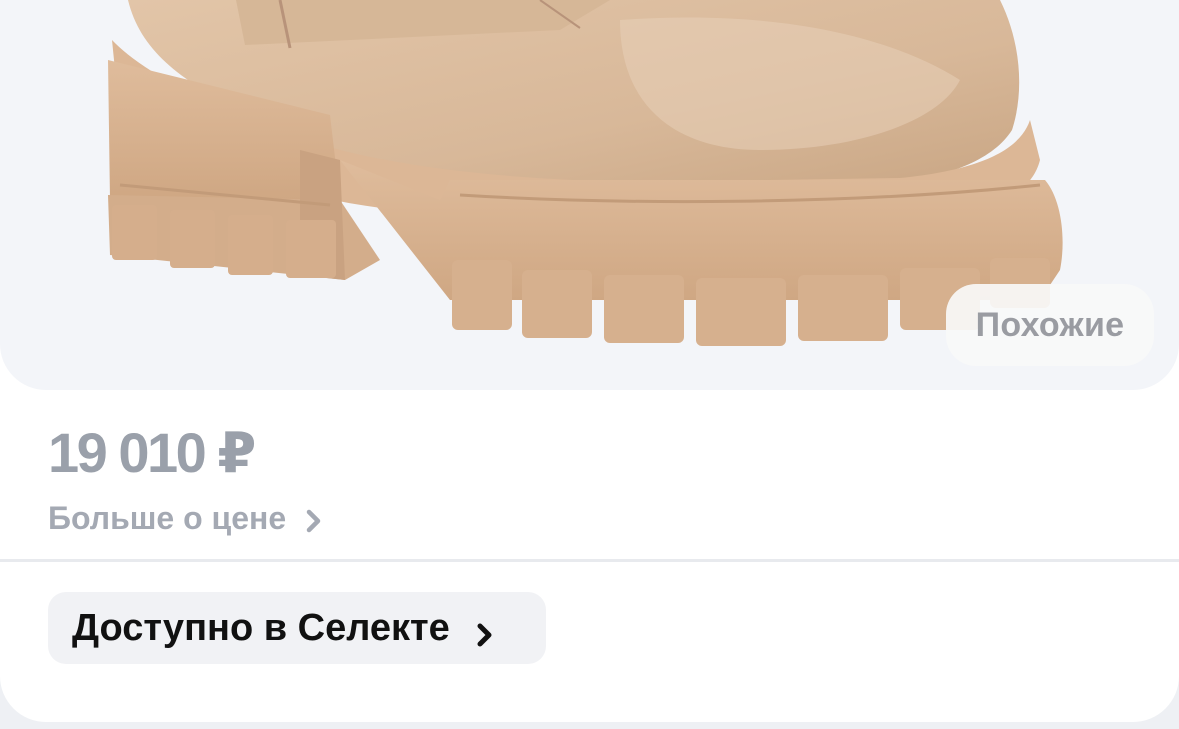 This screenshot has height=729, width=1179. What do you see at coordinates (589, 560) in the screenshot?
I see `section-divider` at bounding box center [589, 560].